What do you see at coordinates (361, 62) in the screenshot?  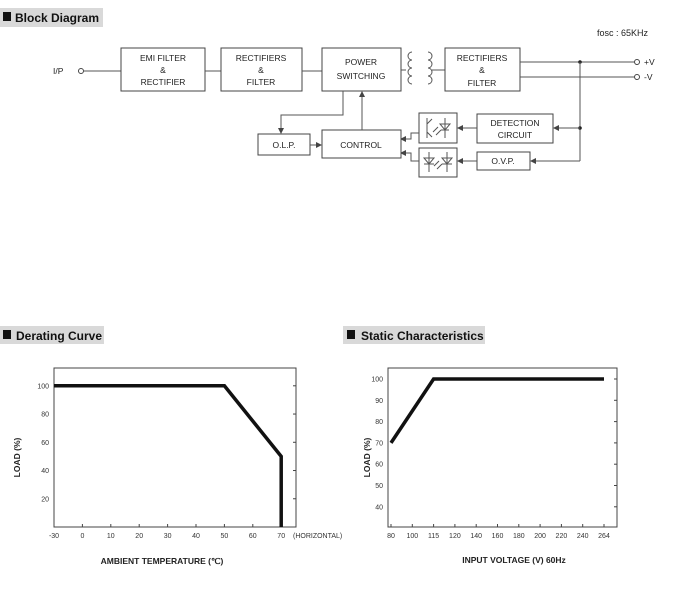 I see `svg-text: POWER` at bounding box center [361, 62].